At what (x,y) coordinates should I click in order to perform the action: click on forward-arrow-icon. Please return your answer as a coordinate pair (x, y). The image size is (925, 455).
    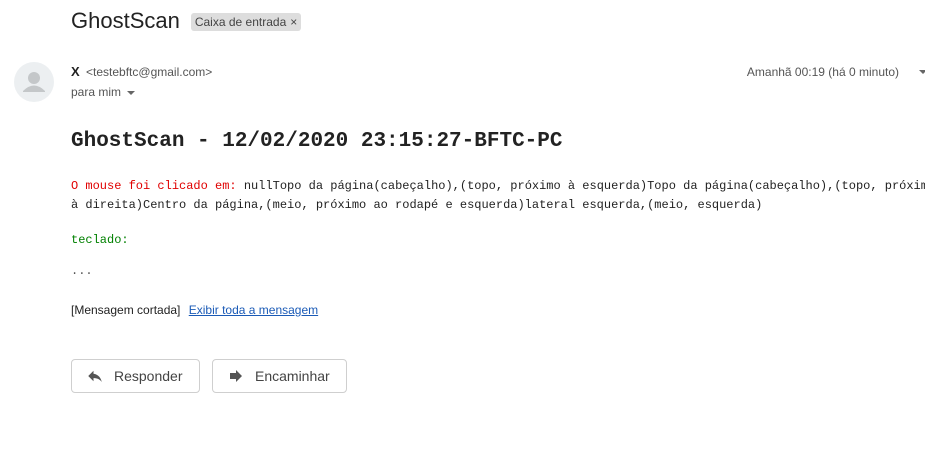
    Looking at the image, I should click on (236, 376).